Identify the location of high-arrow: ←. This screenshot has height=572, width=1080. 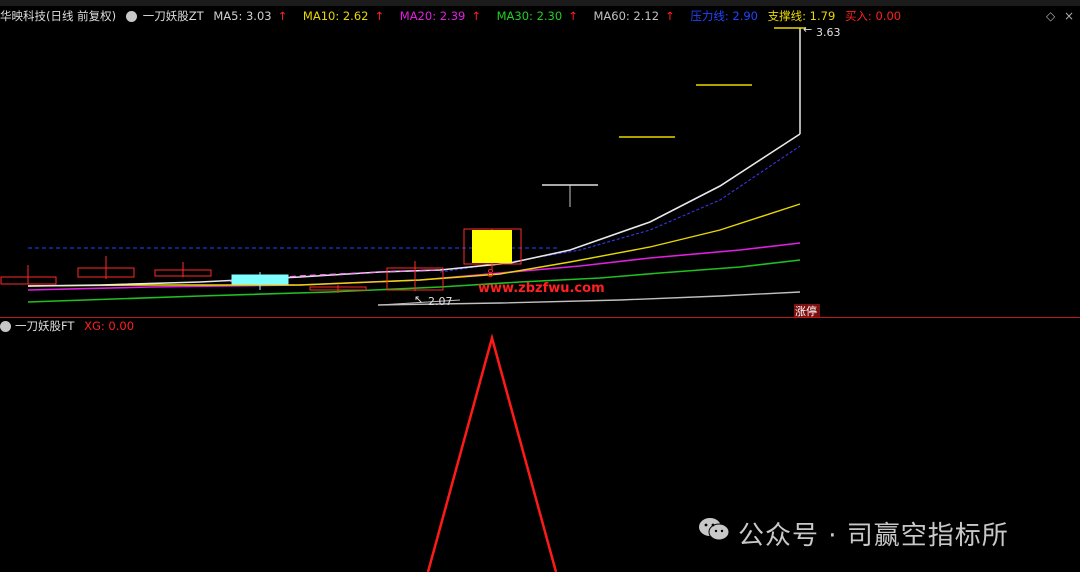
(807, 29).